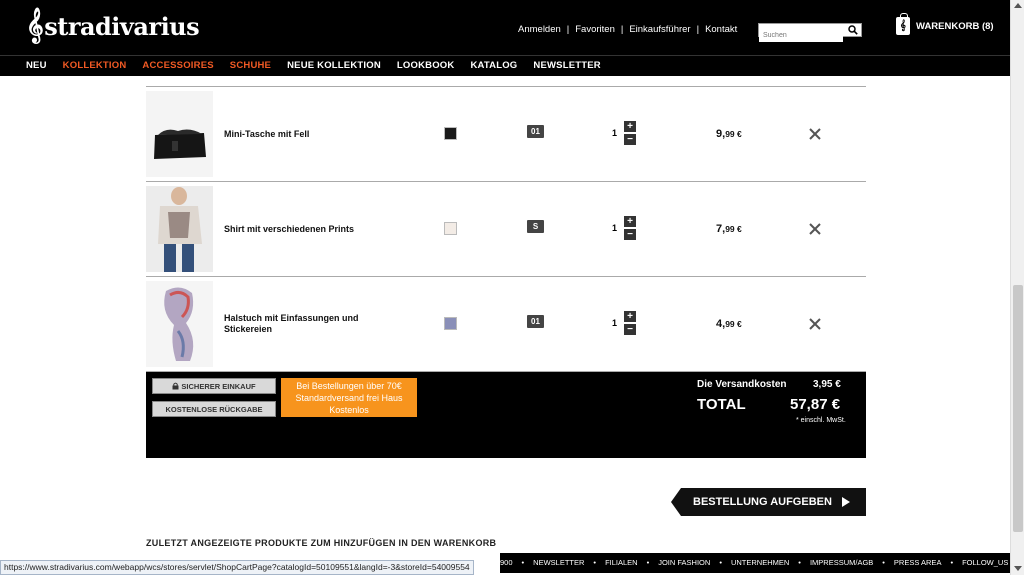  I want to click on shipping-label: Die Versandkosten, so click(742, 384).